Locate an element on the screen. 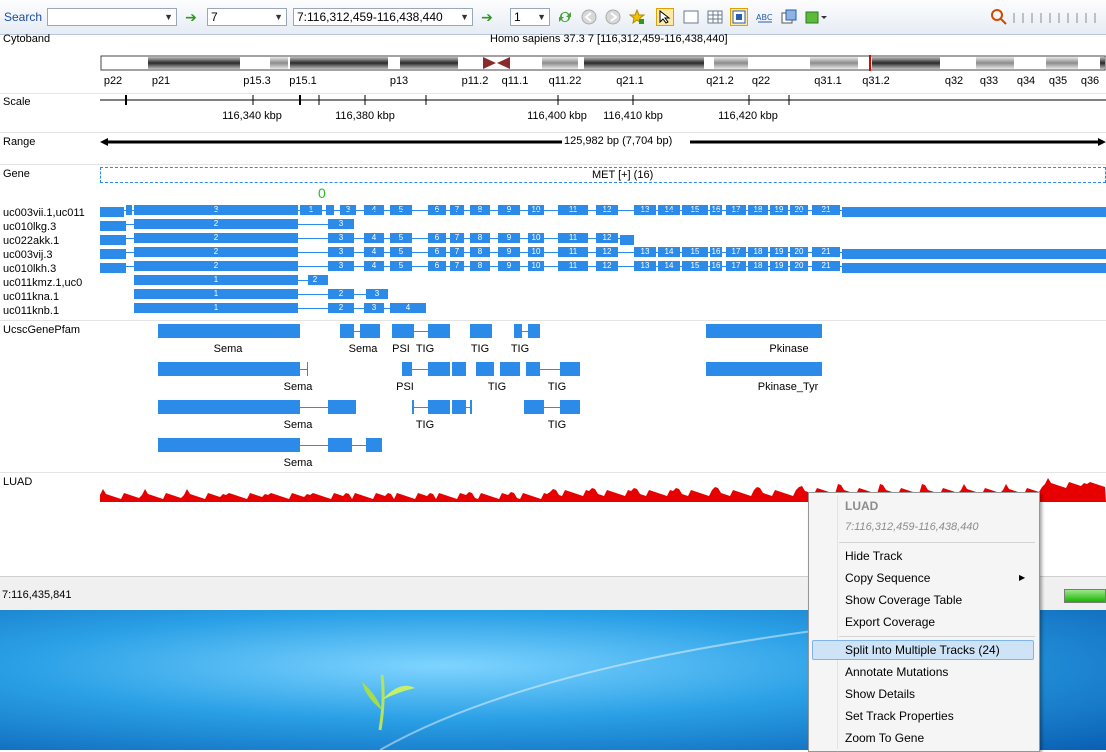 Image resolution: width=1106 pixels, height=752 pixels. menu-item-hide-track: Hide Track is located at coordinates (873, 556).